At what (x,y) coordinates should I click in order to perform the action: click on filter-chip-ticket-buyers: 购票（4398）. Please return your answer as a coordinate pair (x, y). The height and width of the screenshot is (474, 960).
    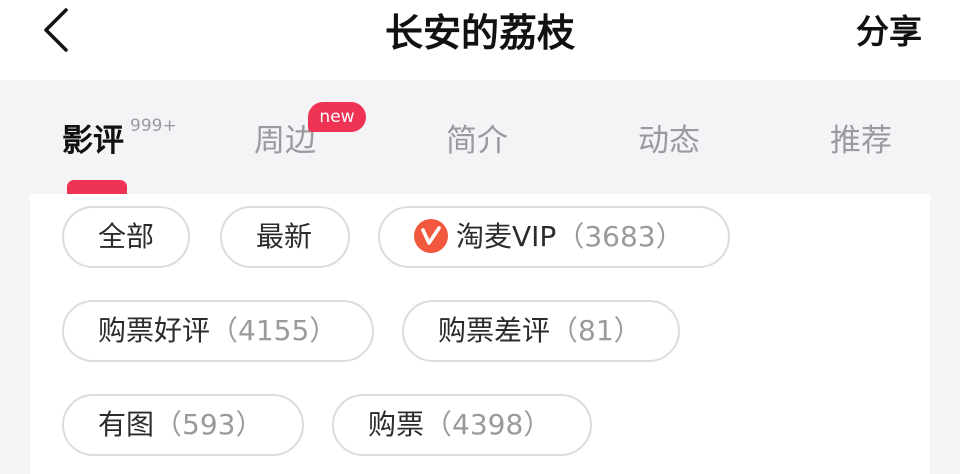
    Looking at the image, I should click on (462, 425).